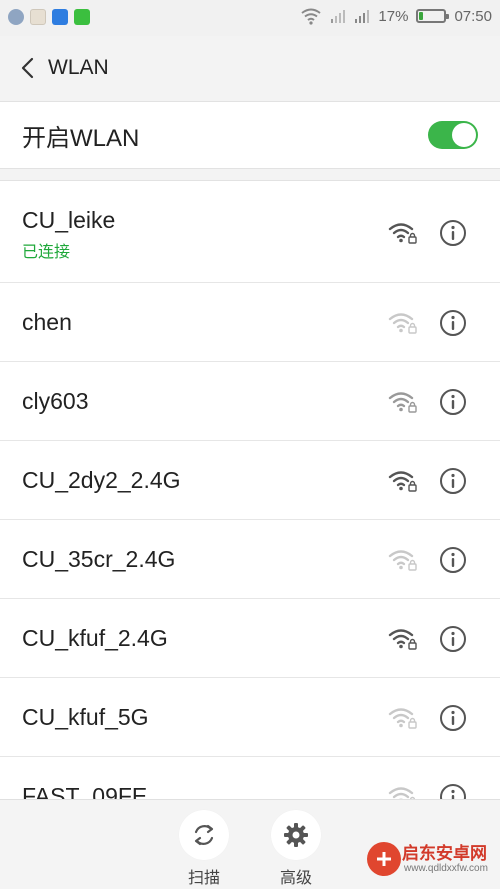 Image resolution: width=500 pixels, height=889 pixels. I want to click on notification-u-icon, so click(60, 17).